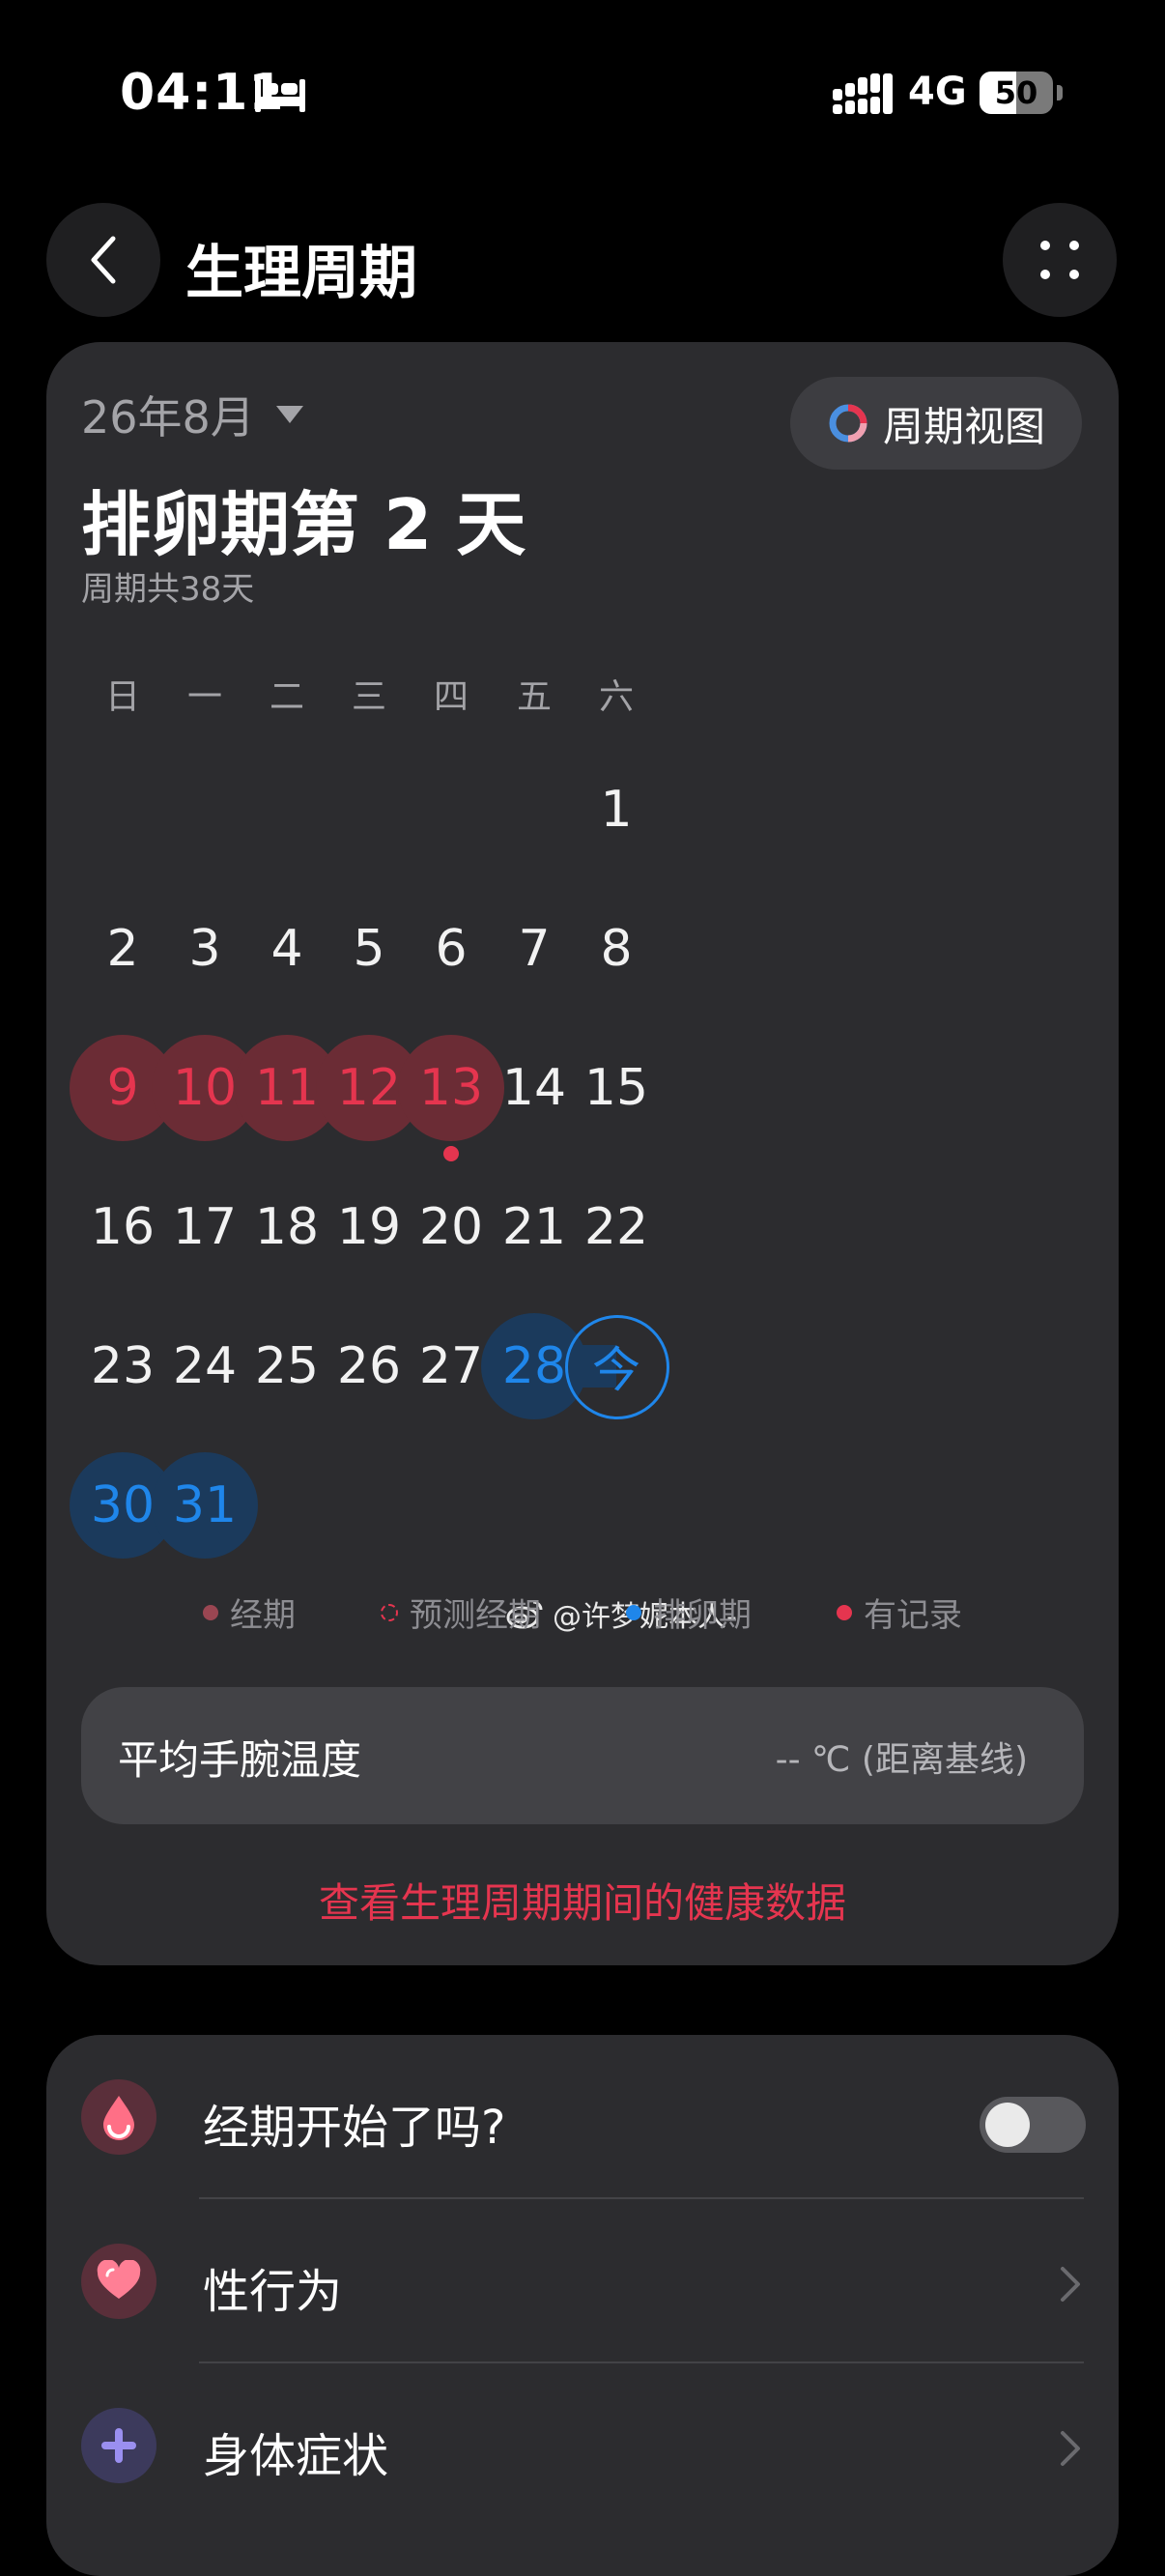 Image resolution: width=1165 pixels, height=2576 pixels. Describe the element at coordinates (451, 1154) in the screenshot. I see `recorded-marker` at that location.